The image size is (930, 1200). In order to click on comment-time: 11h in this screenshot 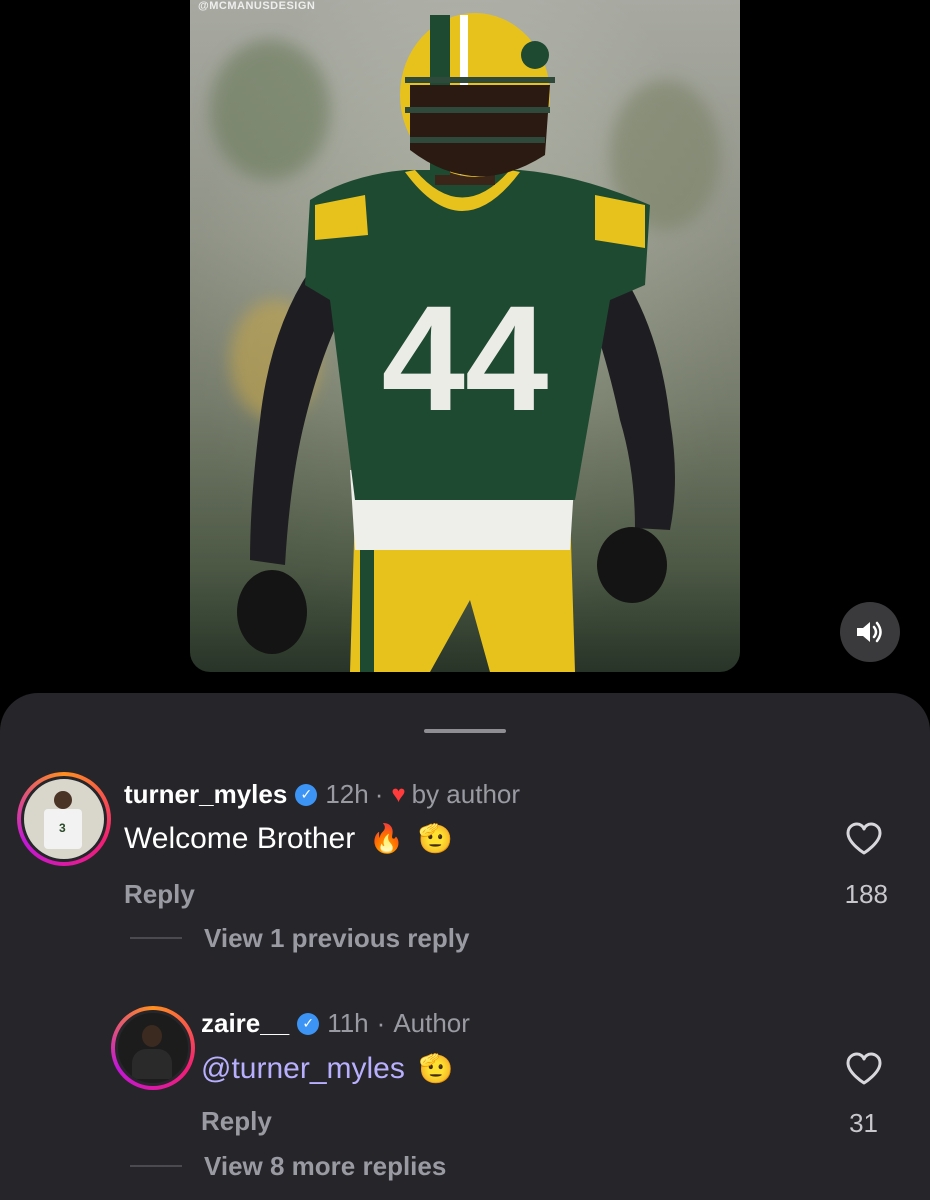, I will do `click(348, 1023)`.